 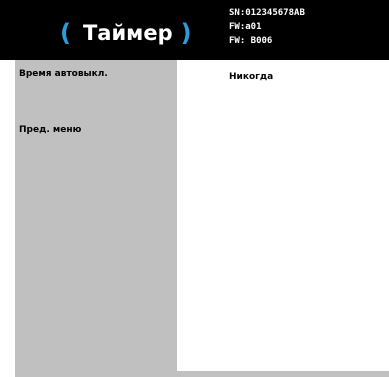 I want to click on page-title: Таймер, so click(x=127, y=33).